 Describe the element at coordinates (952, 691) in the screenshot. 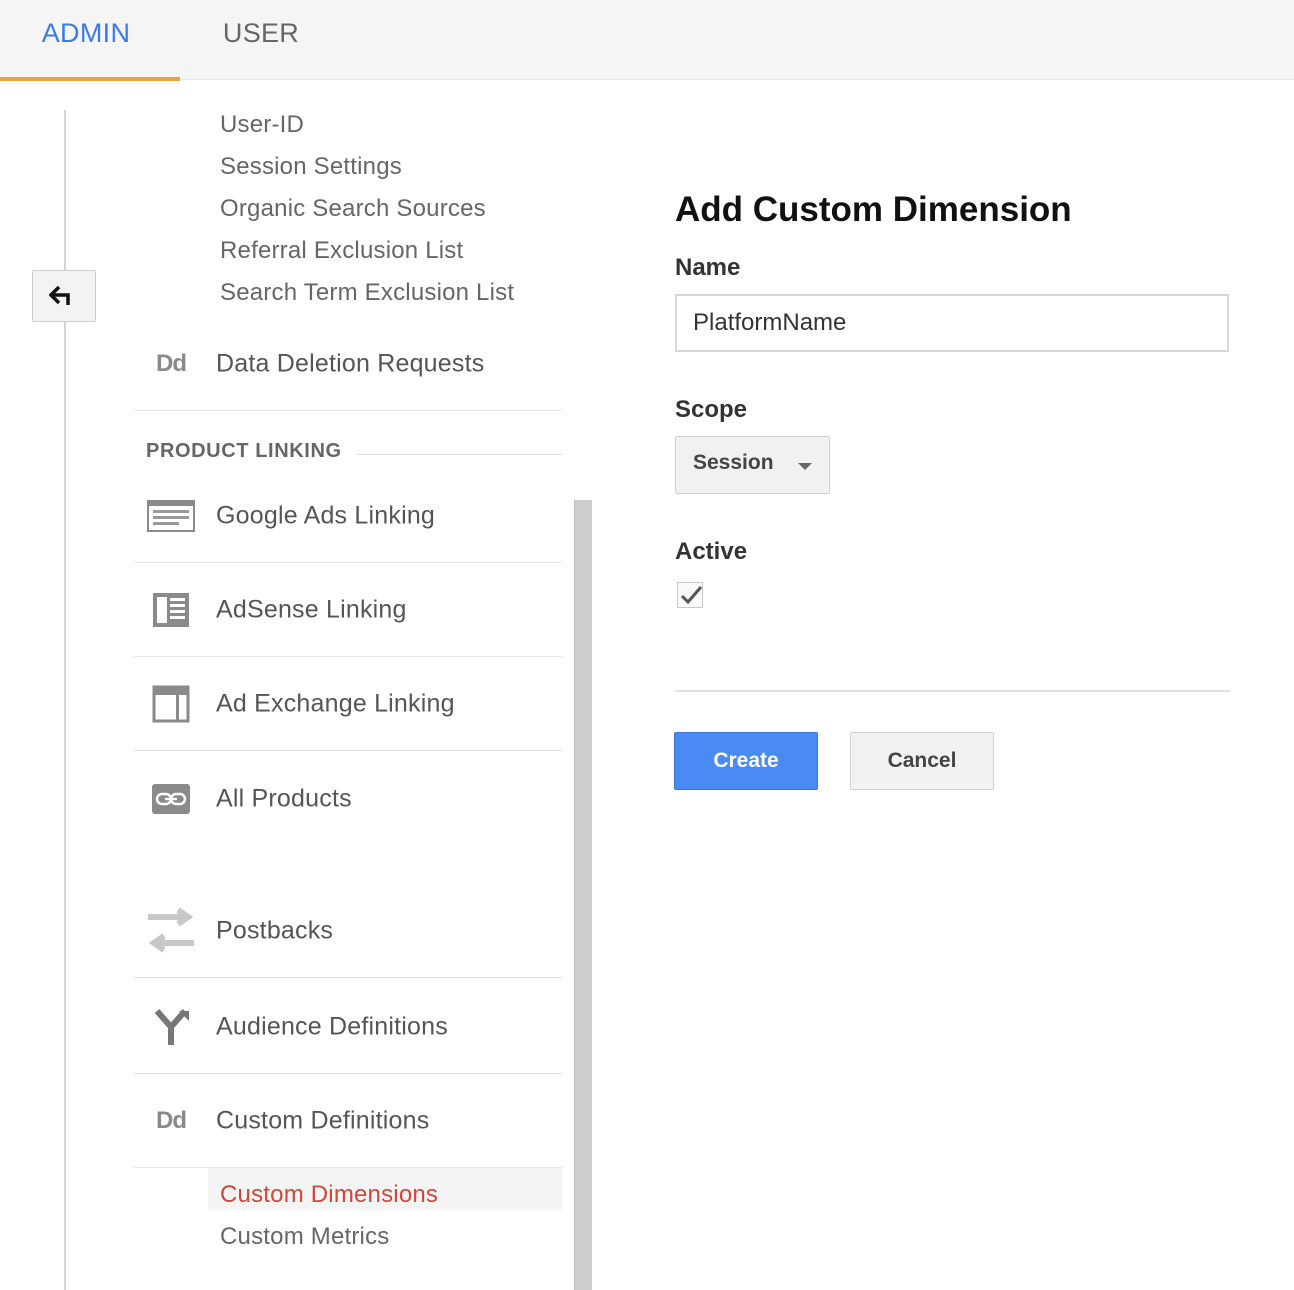

I see `form-divider` at that location.